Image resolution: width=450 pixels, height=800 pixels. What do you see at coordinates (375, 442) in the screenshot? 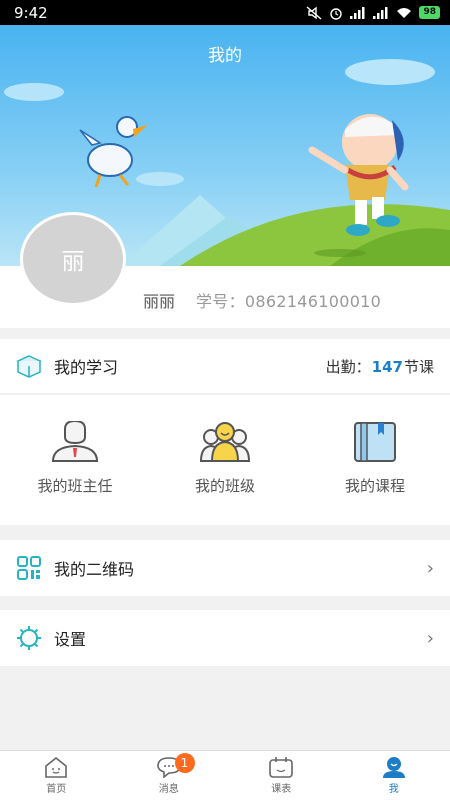
I see `course-book-icon` at bounding box center [375, 442].